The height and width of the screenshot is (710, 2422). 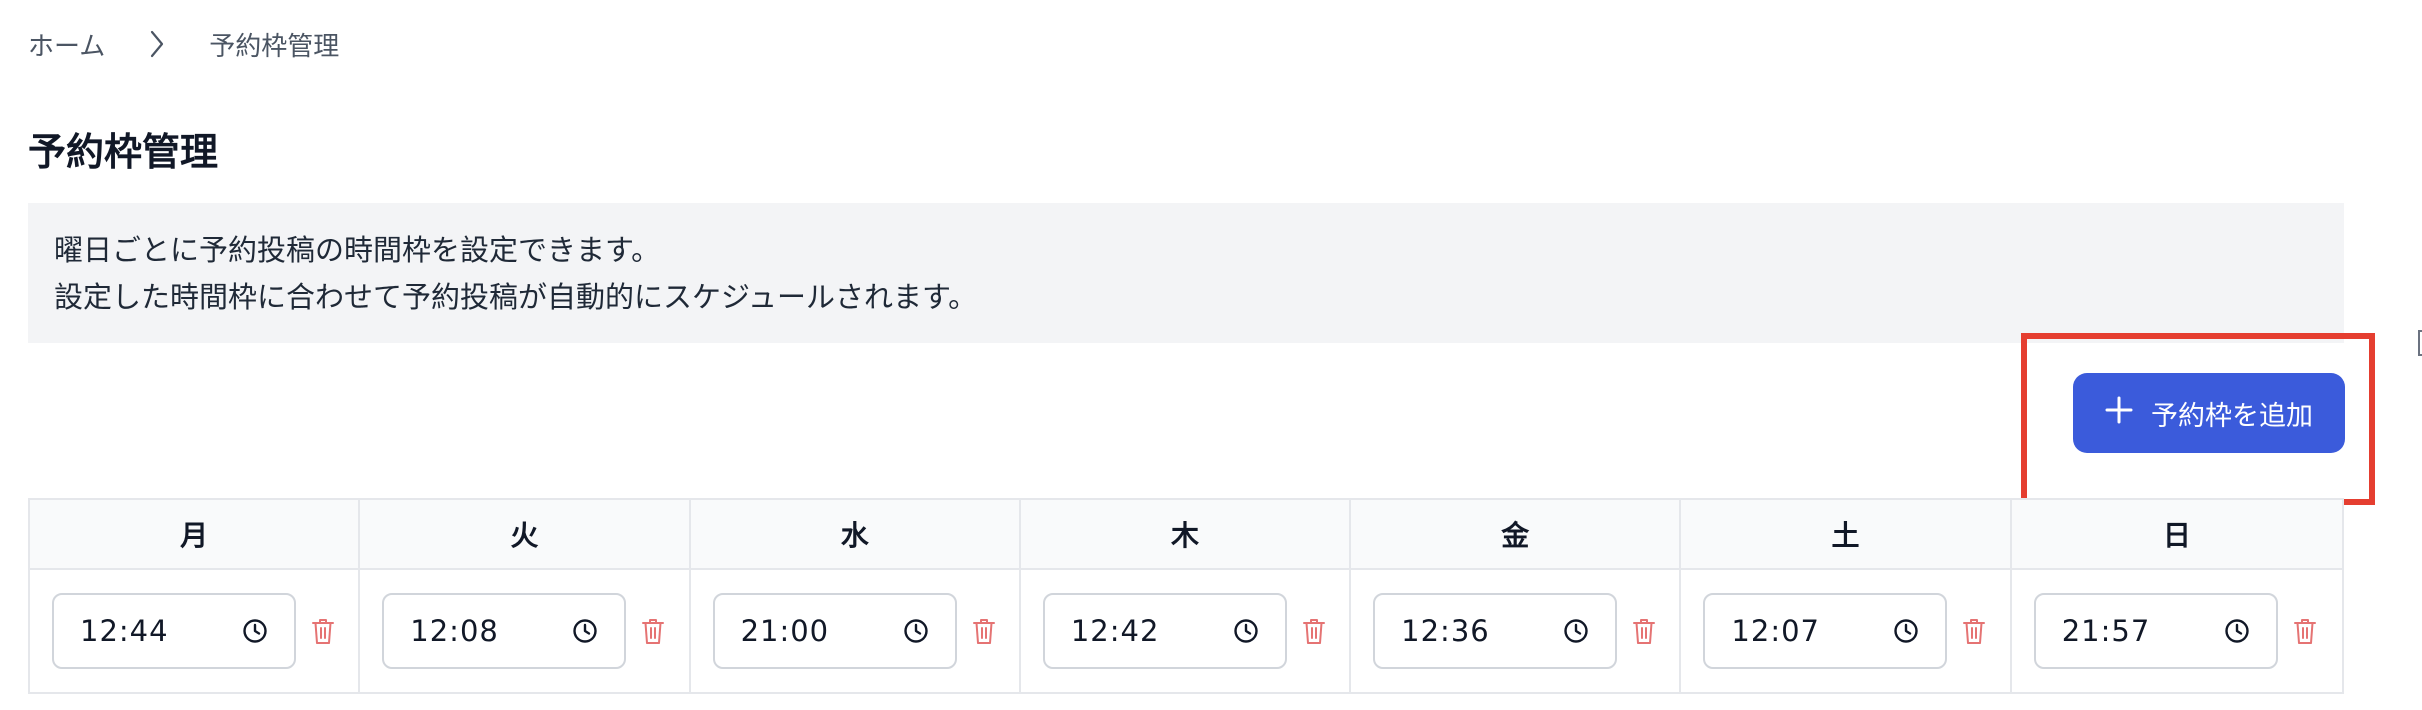 I want to click on time-input-fri: 12:36, so click(x=1495, y=631).